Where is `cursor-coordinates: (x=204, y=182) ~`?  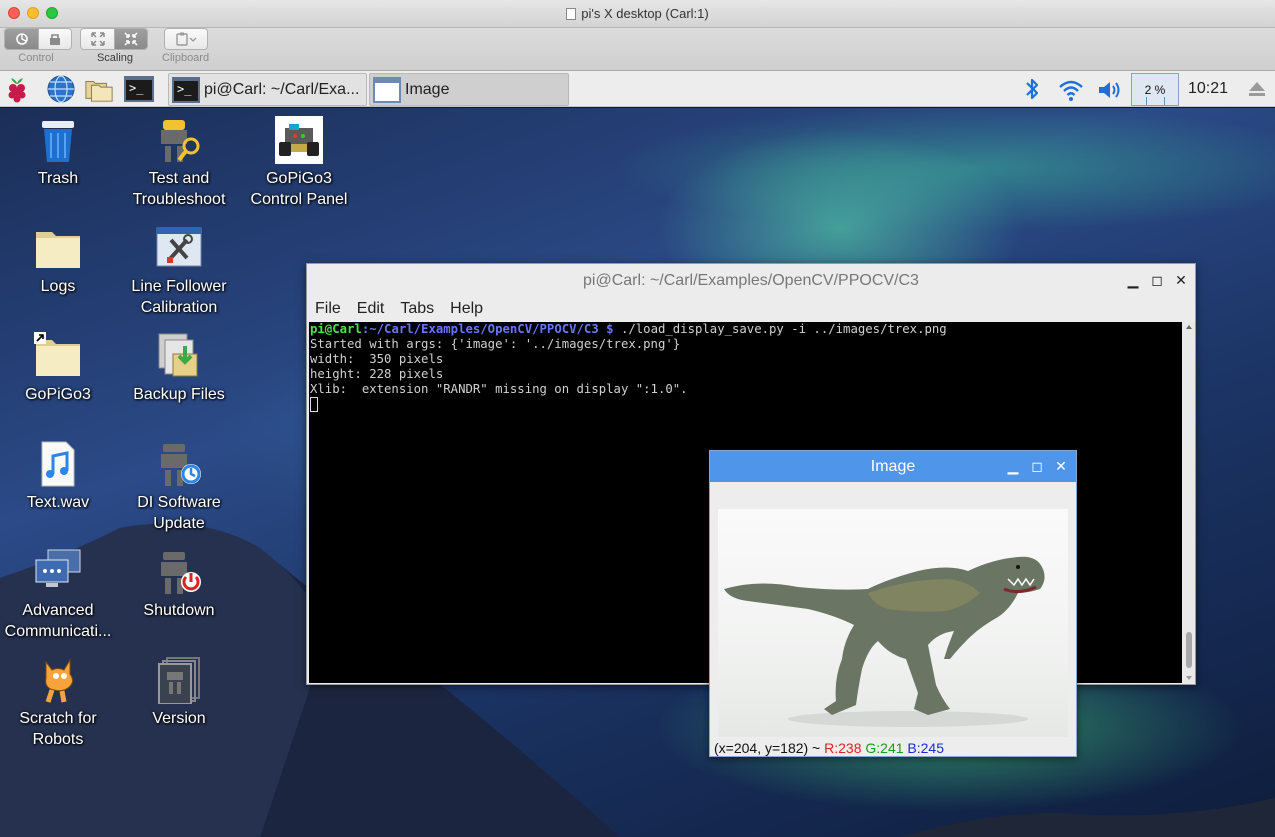 cursor-coordinates: (x=204, y=182) ~ is located at coordinates (767, 748).